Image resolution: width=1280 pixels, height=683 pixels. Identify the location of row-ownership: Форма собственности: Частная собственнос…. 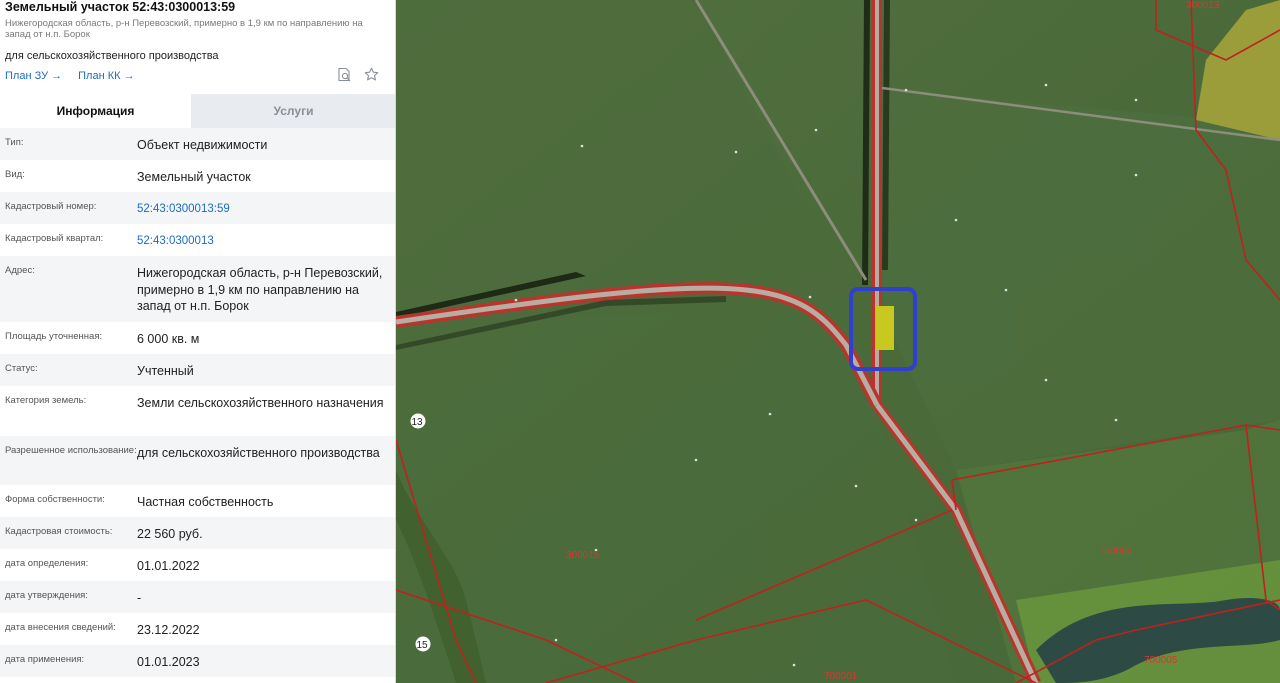
(197, 501).